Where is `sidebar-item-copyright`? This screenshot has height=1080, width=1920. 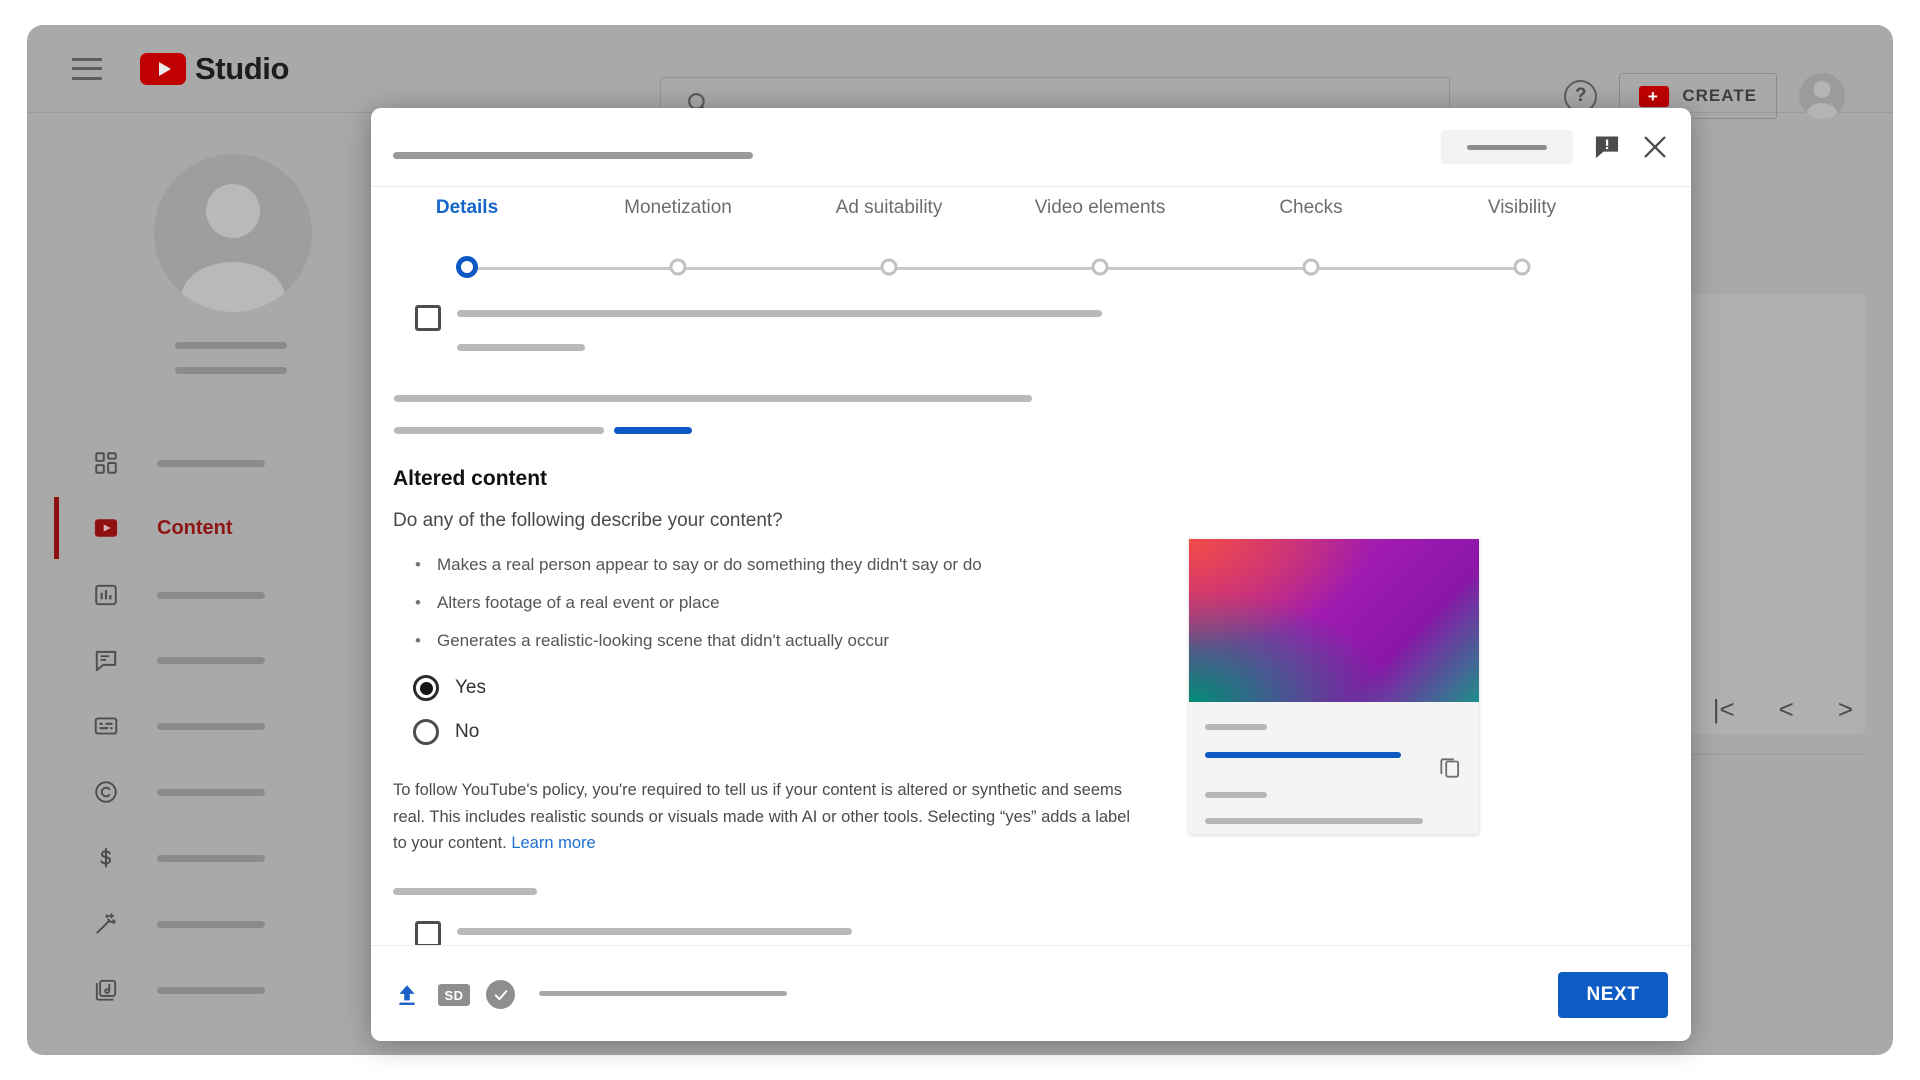
sidebar-item-copyright is located at coordinates (212, 792).